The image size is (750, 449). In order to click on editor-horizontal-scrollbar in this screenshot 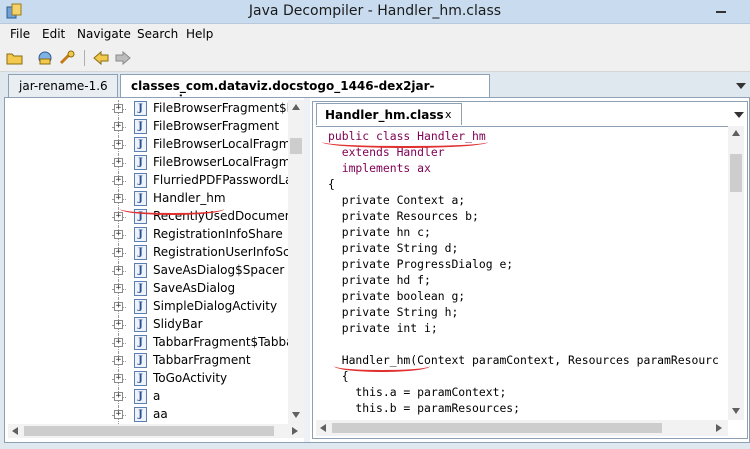, I will do `click(522, 428)`.